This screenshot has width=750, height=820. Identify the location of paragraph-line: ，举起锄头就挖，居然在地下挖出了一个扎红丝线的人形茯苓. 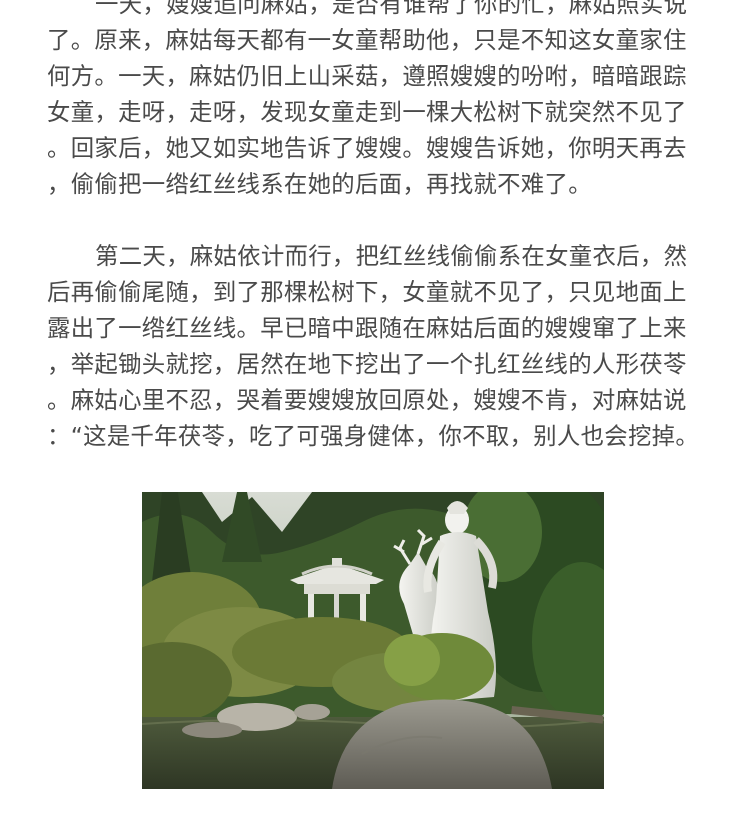
(367, 364).